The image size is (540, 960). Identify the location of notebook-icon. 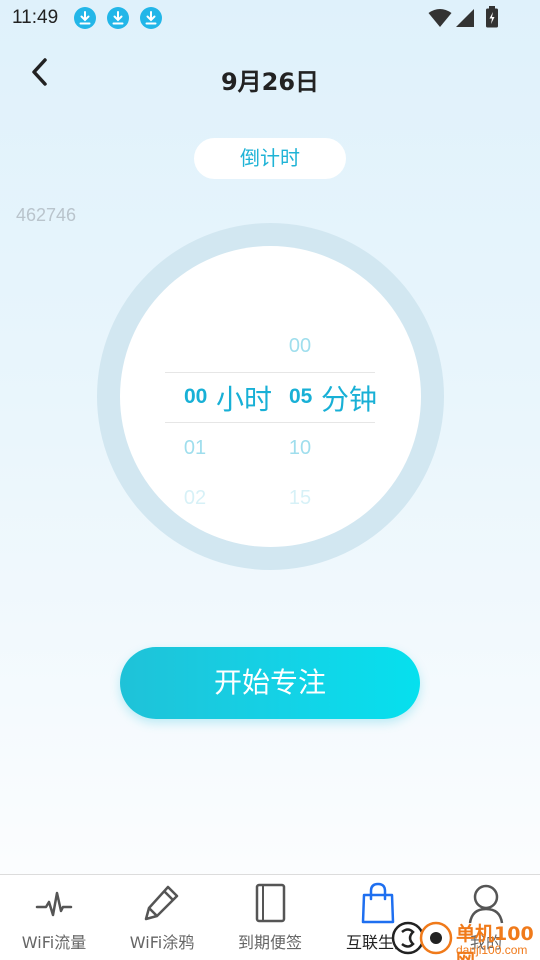
(270, 903).